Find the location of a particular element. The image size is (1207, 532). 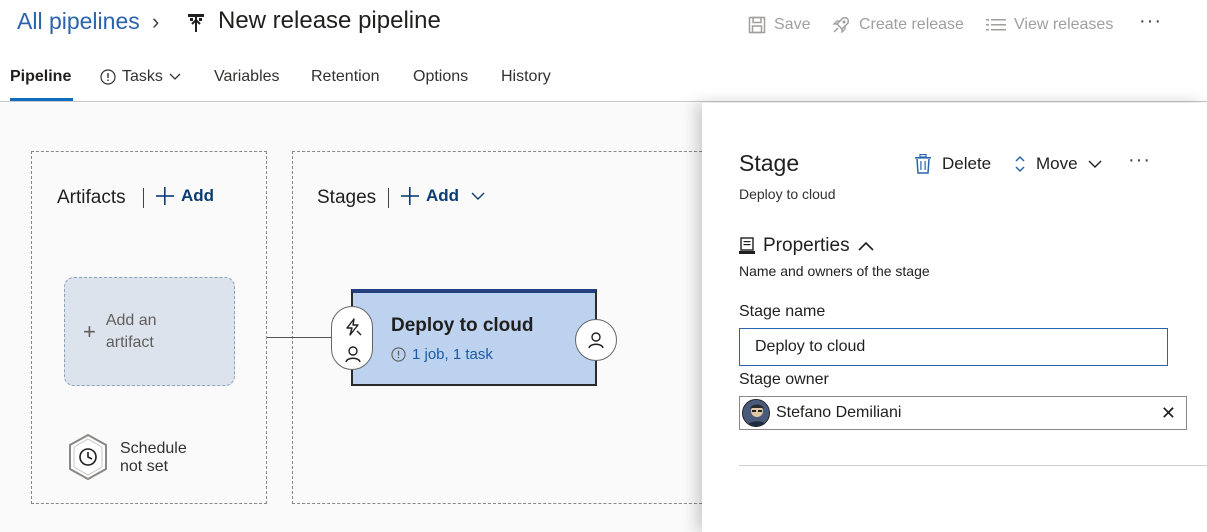

artifacts-title: Artifacts is located at coordinates (91, 197).